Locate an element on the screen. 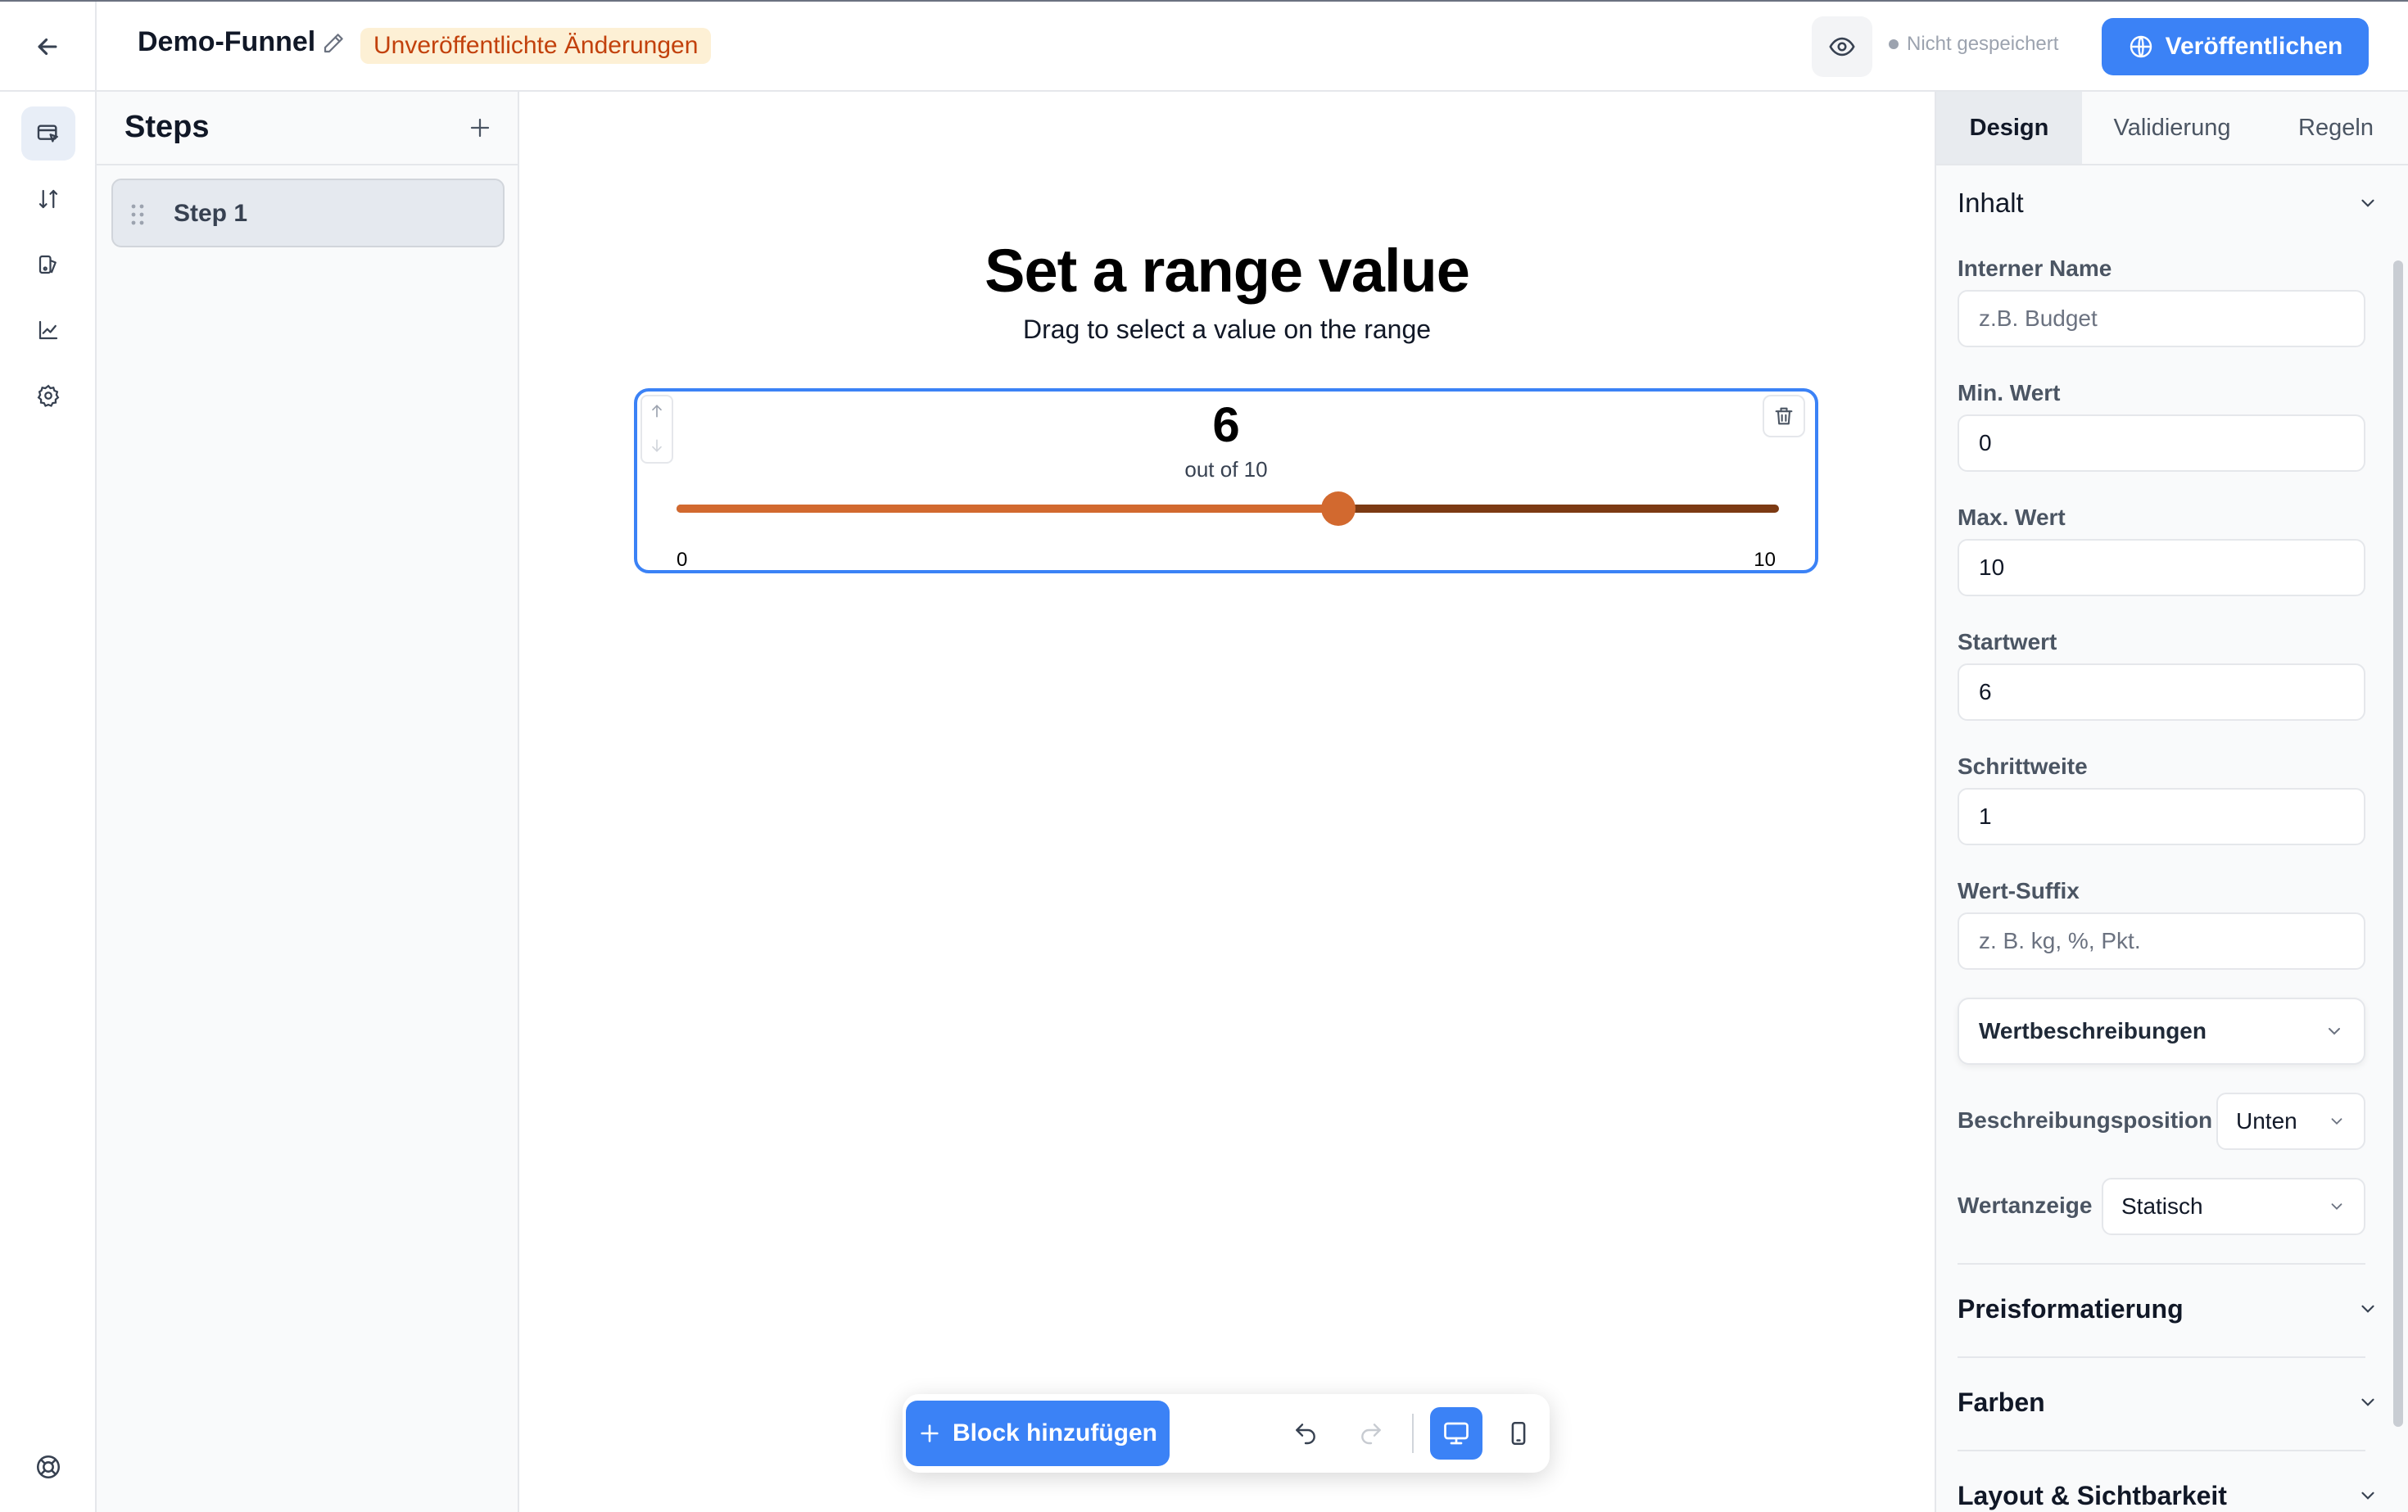 This screenshot has width=2408, height=1512. undo-button is located at coordinates (1305, 1433).